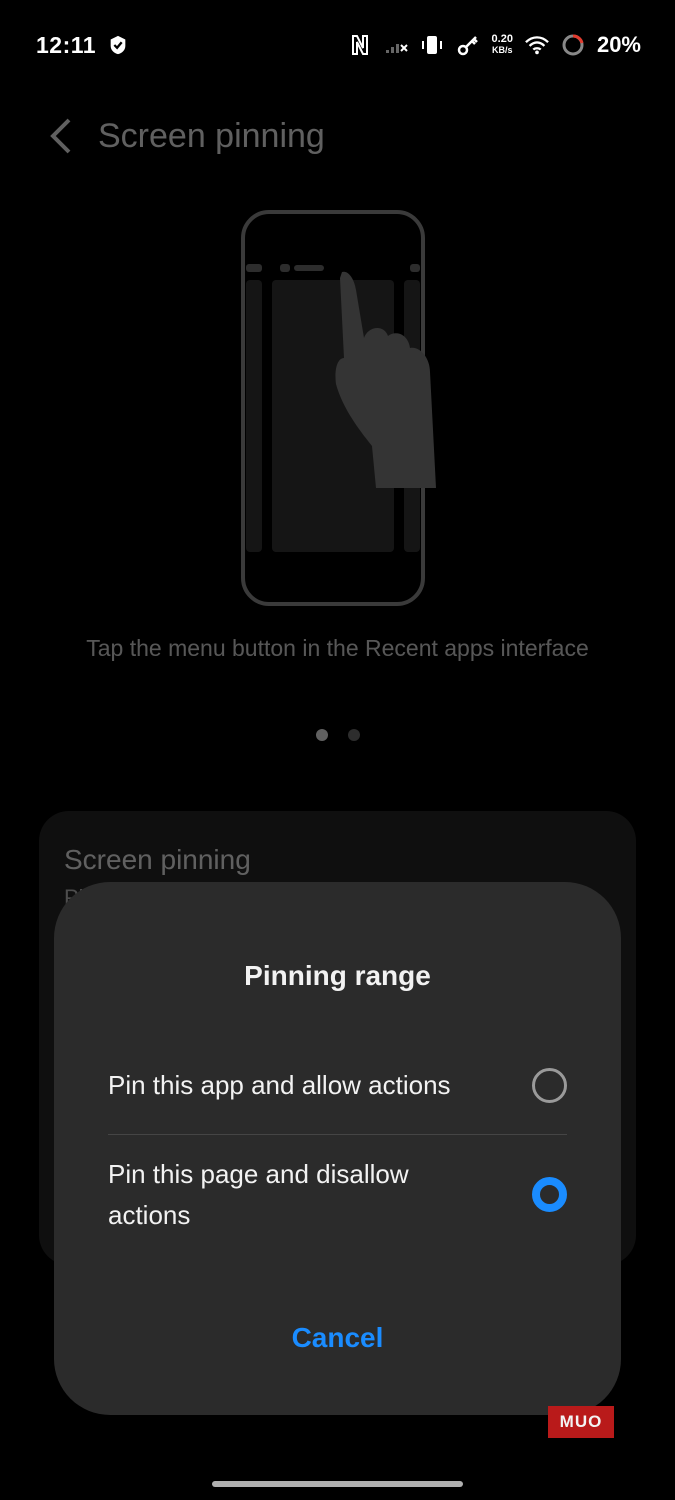 Image resolution: width=675 pixels, height=1500 pixels. Describe the element at coordinates (258, 1194) in the screenshot. I see `option-label: Pin this page and disallow actions` at that location.